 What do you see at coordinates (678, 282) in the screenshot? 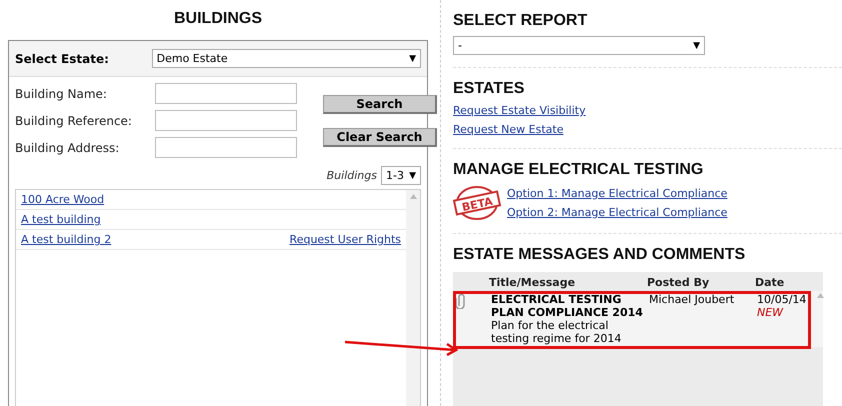
I see `column-header: Posted By` at bounding box center [678, 282].